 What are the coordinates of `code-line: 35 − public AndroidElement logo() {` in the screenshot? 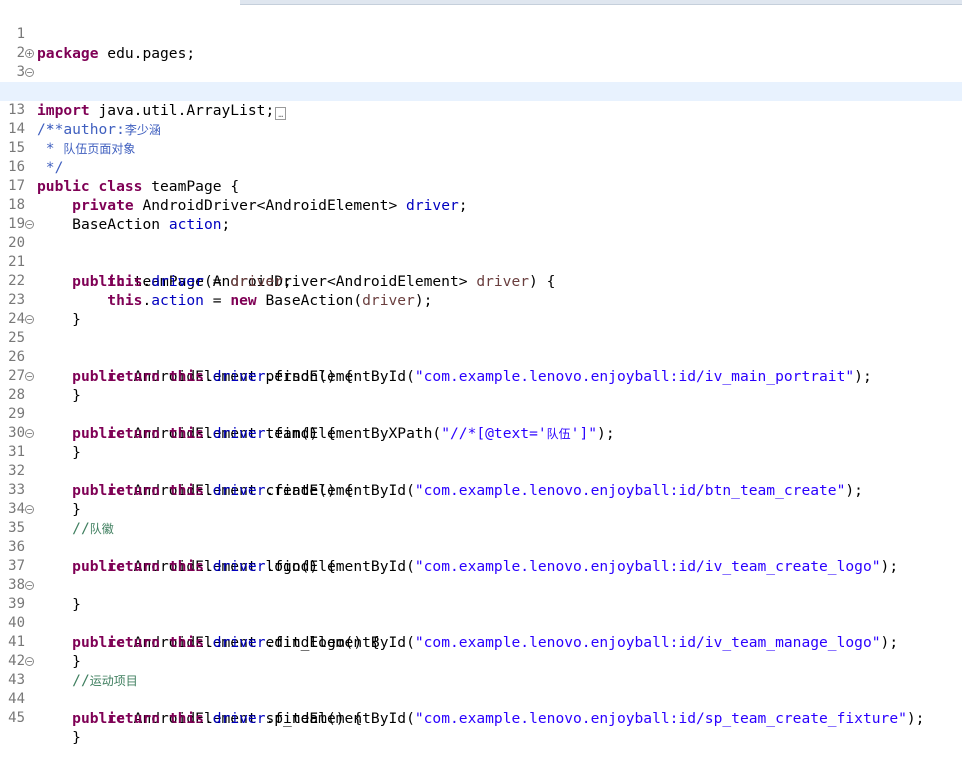 It's located at (481, 537).